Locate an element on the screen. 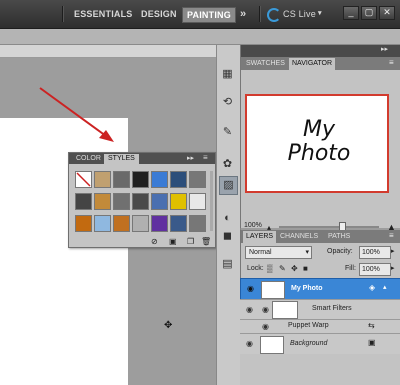 This screenshot has width=400, height=385. adjustments-icon: ◐ is located at coordinates (227, 218).